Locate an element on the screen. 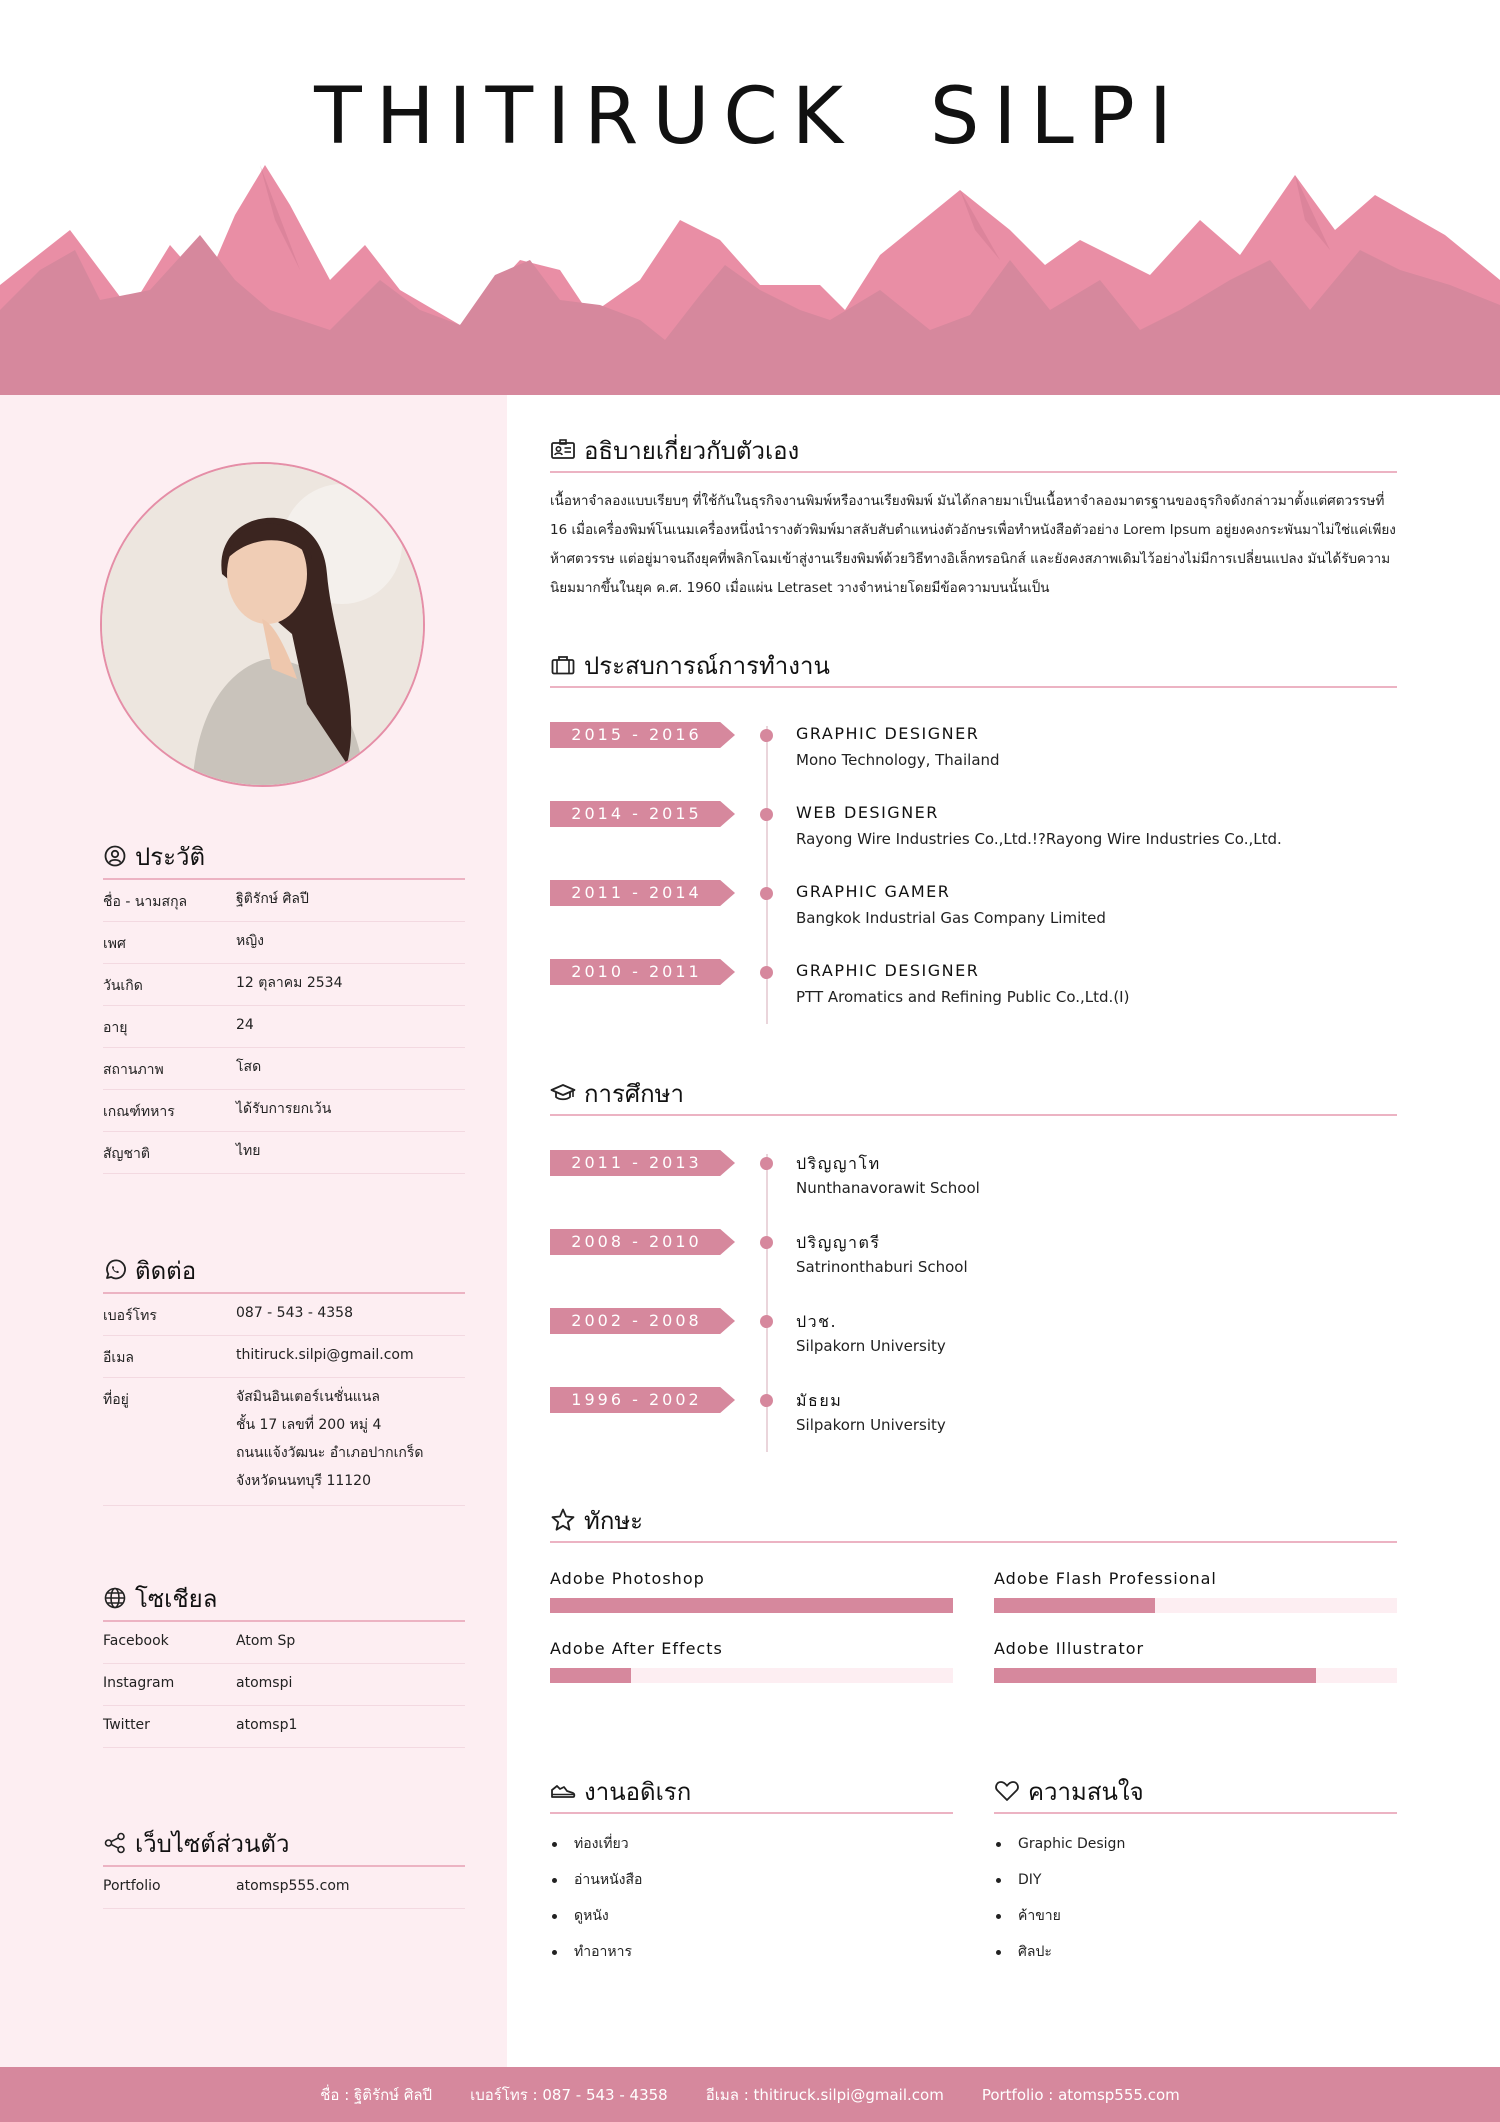  row-key: วันเกิด is located at coordinates (123, 986).